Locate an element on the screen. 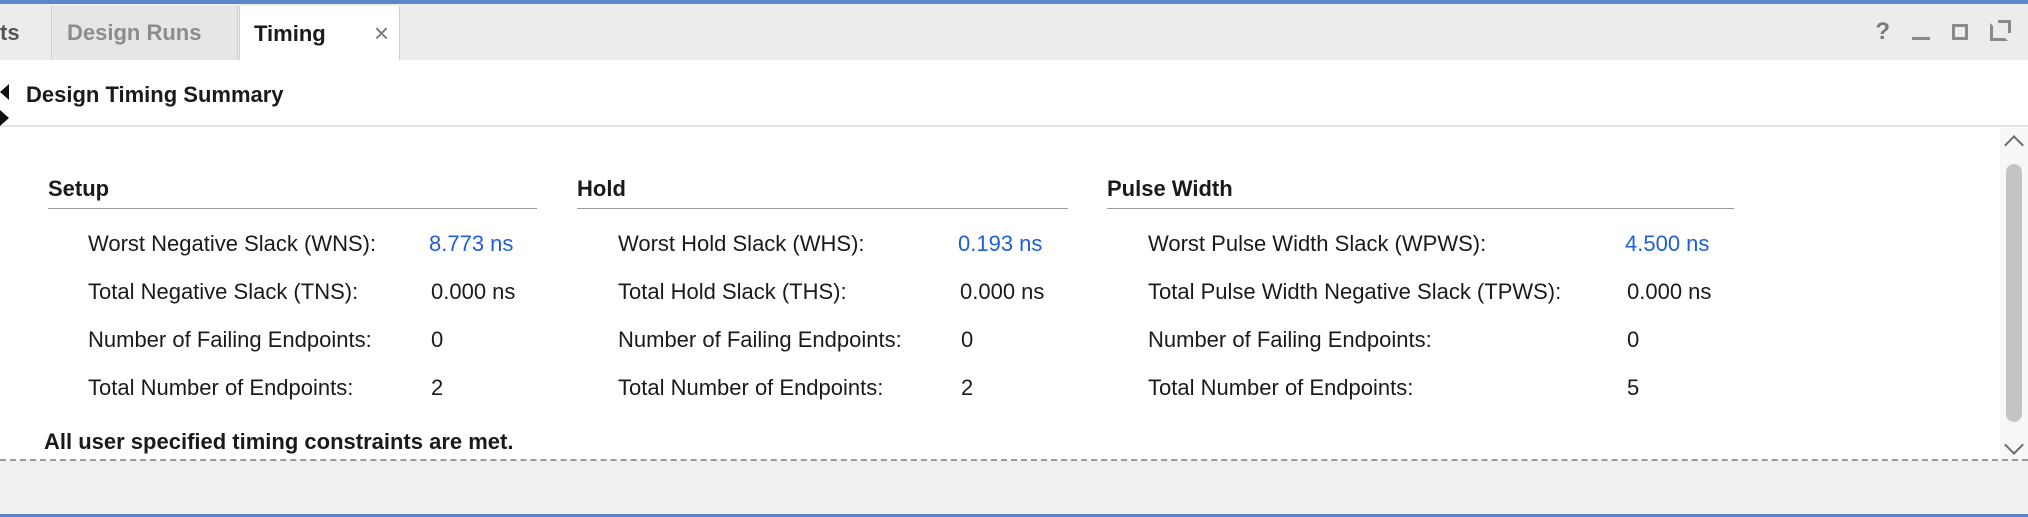 The height and width of the screenshot is (517, 2028). pulse-total-value: 5 is located at coordinates (1633, 387).